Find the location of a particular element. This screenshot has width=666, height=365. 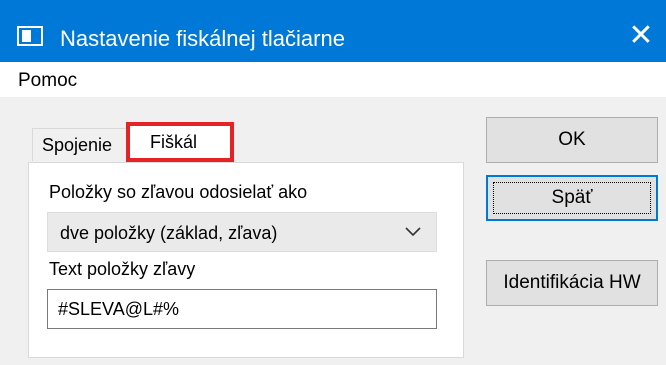

discount-text-label: Text položky zľavy is located at coordinates (122, 269).